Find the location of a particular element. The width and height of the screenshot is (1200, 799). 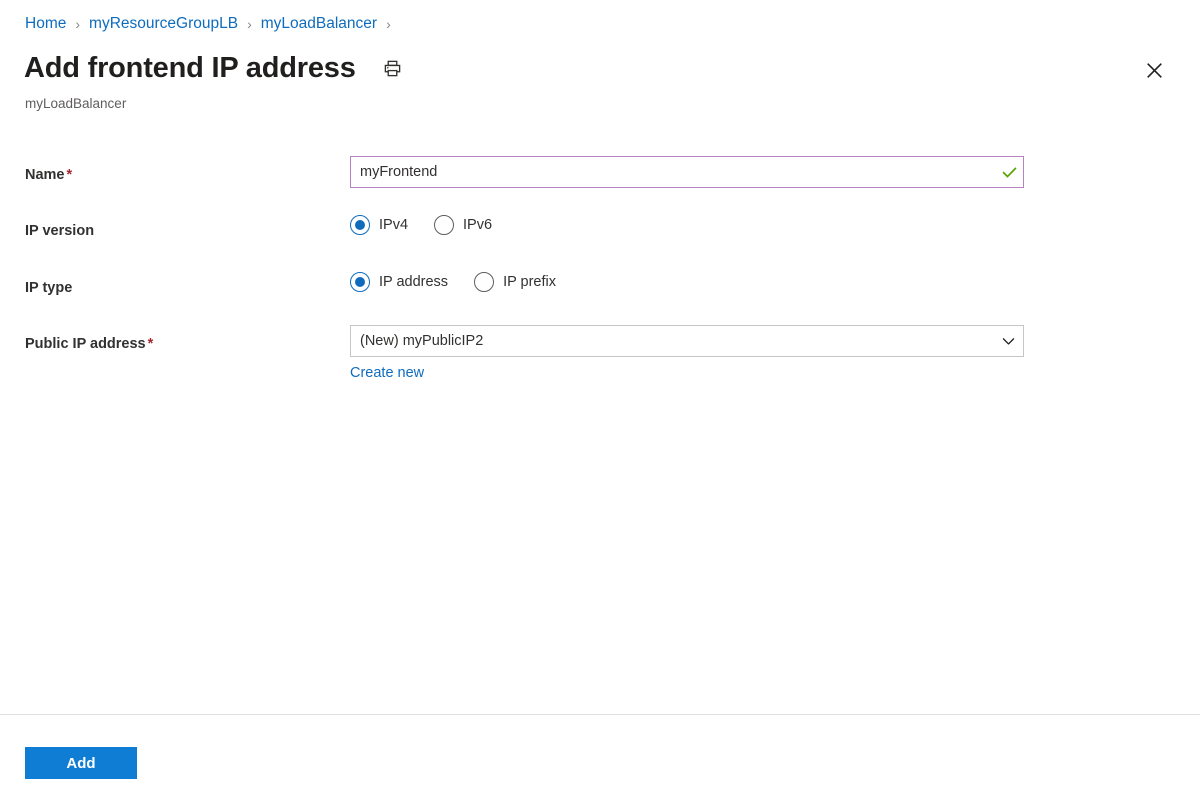

radio-ipv4-label: IPv4 is located at coordinates (394, 225).